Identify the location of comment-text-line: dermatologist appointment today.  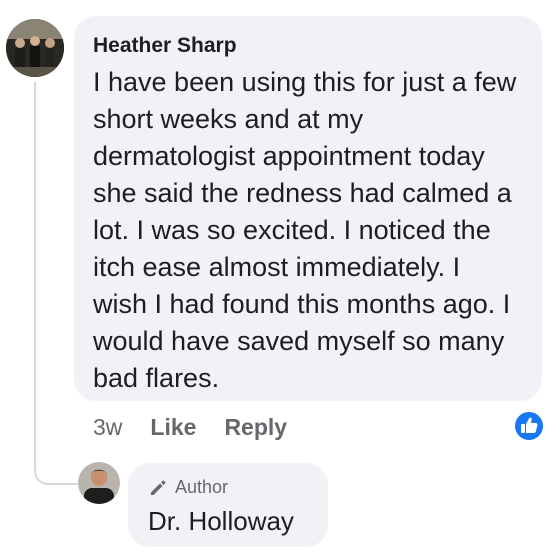
(289, 156).